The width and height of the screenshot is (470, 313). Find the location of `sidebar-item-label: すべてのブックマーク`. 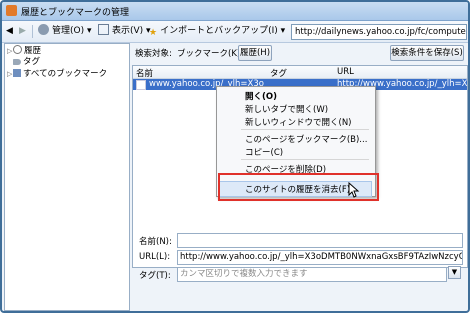

sidebar-item-label: すべてのブックマーク is located at coordinates (65, 74).